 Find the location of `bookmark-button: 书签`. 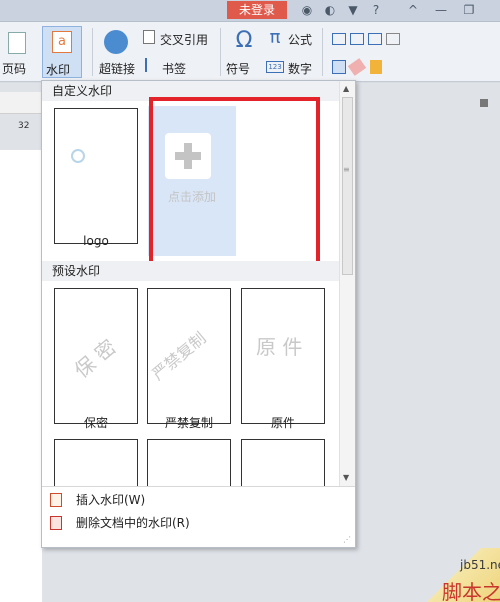

bookmark-button: 书签 is located at coordinates (174, 68).